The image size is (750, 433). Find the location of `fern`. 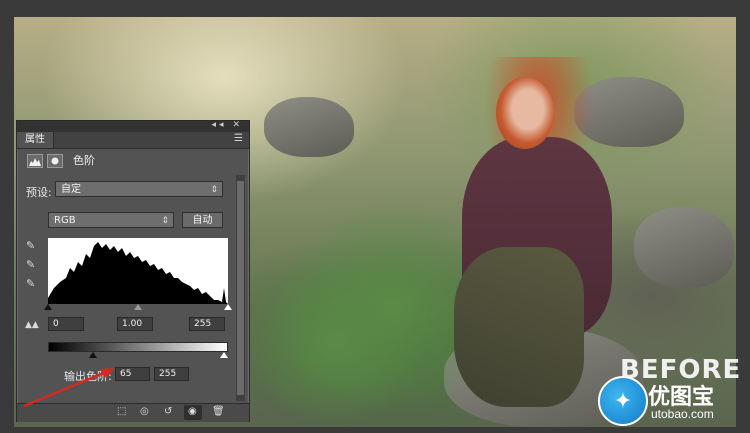

fern is located at coordinates (334, 342).